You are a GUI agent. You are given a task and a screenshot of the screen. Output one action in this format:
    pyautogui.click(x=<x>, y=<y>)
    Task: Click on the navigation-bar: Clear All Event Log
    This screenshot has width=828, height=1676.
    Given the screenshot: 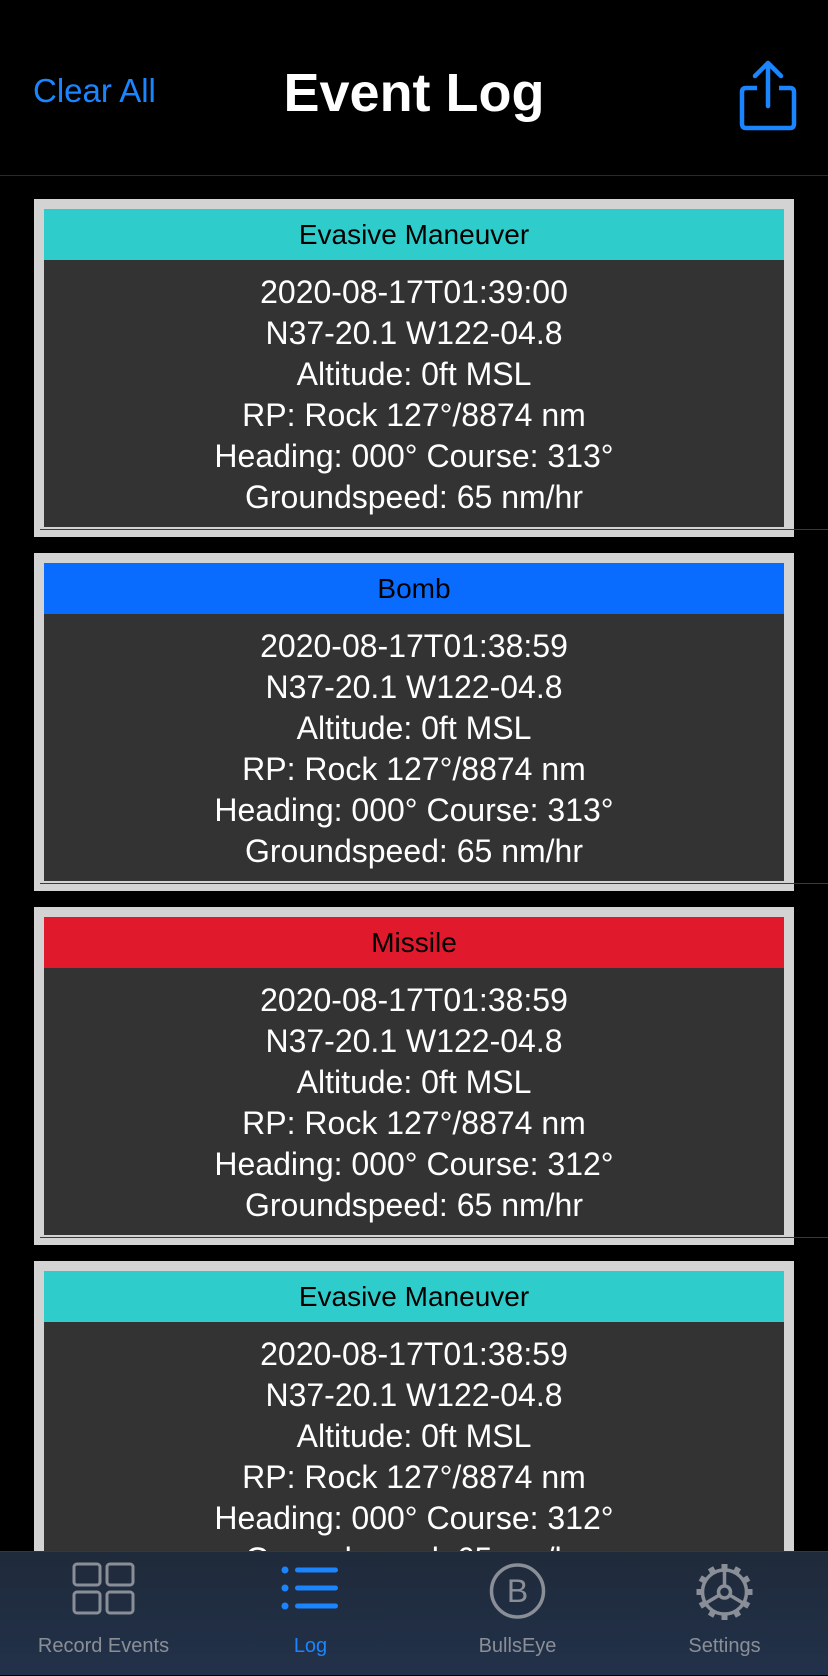 What is the action you would take?
    pyautogui.click(x=414, y=88)
    